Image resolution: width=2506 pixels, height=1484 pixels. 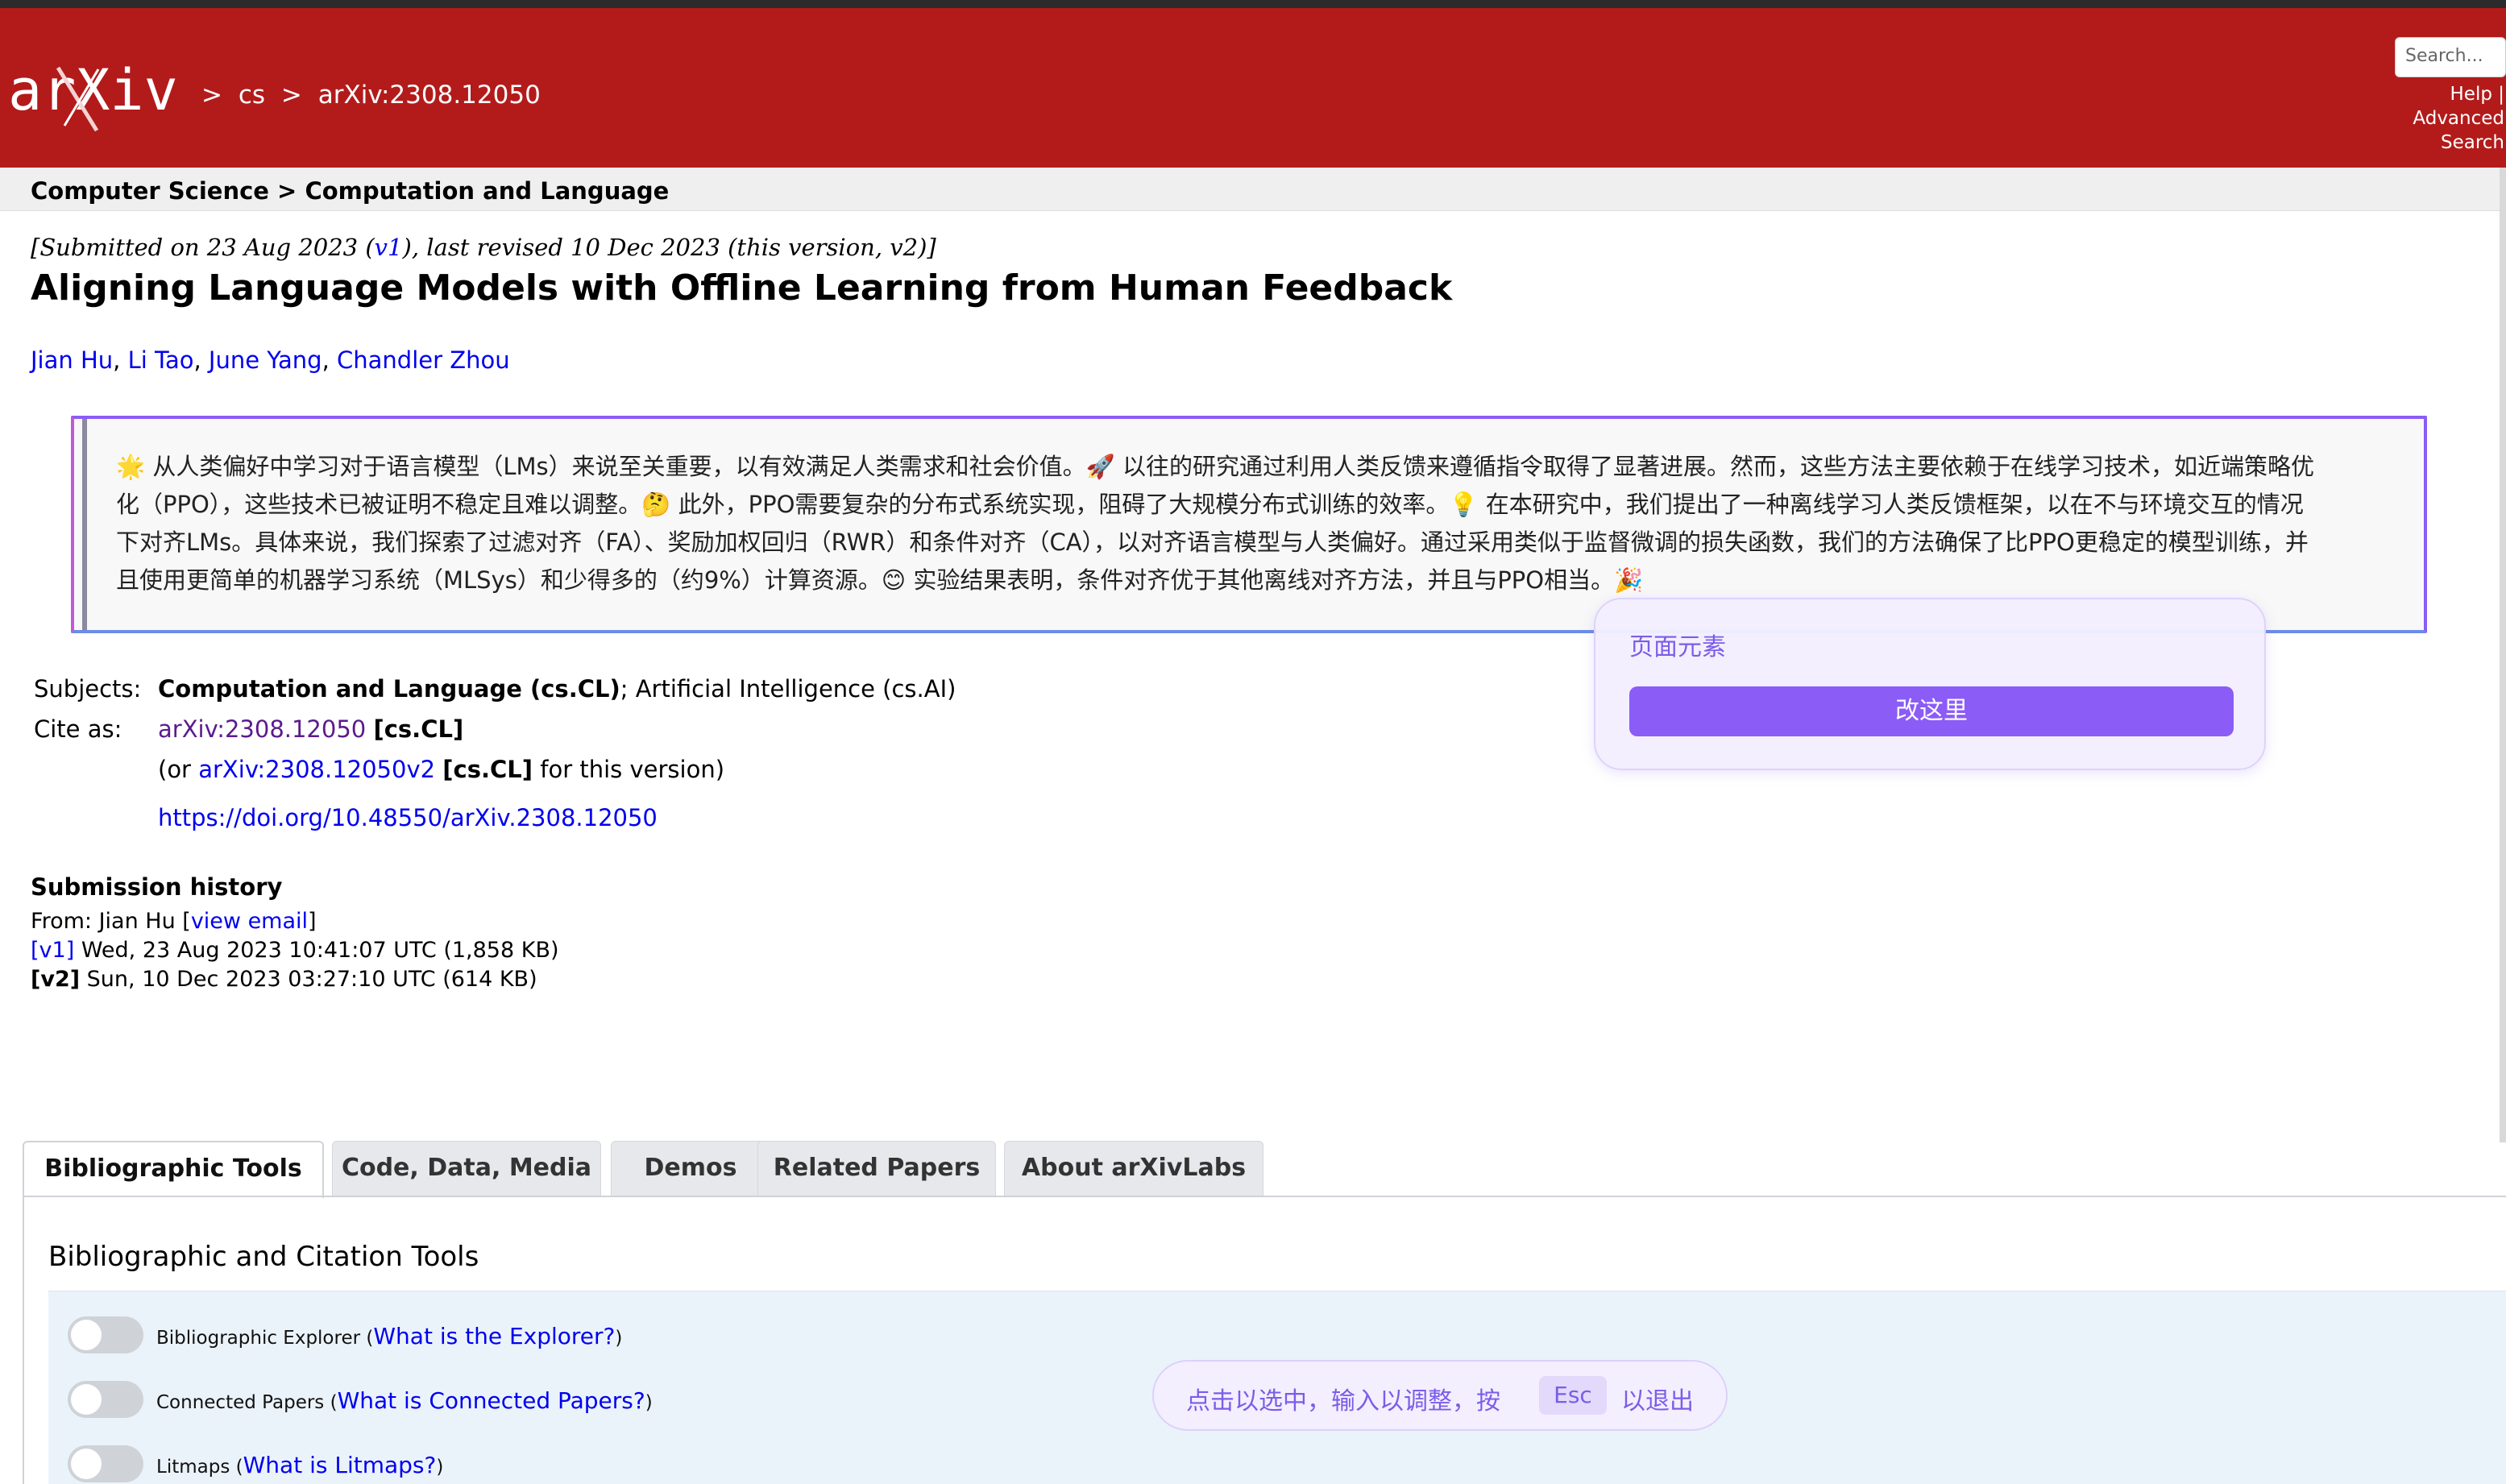 I want to click on litmaps-toggle, so click(x=105, y=1463).